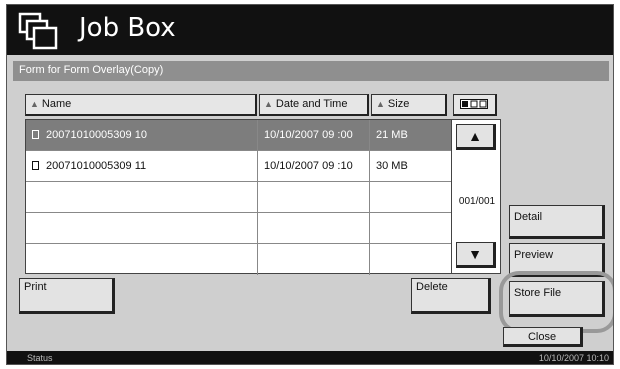 The image size is (620, 369). Describe the element at coordinates (38, 31) in the screenshot. I see `job-box-icon` at that location.